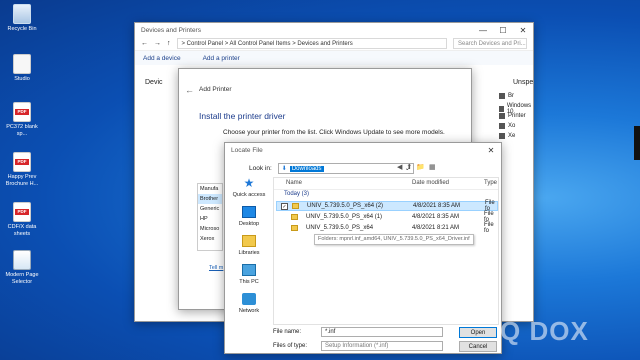  What do you see at coordinates (221, 58) in the screenshot?
I see `add-printer-button: Add a printer` at bounding box center [221, 58].